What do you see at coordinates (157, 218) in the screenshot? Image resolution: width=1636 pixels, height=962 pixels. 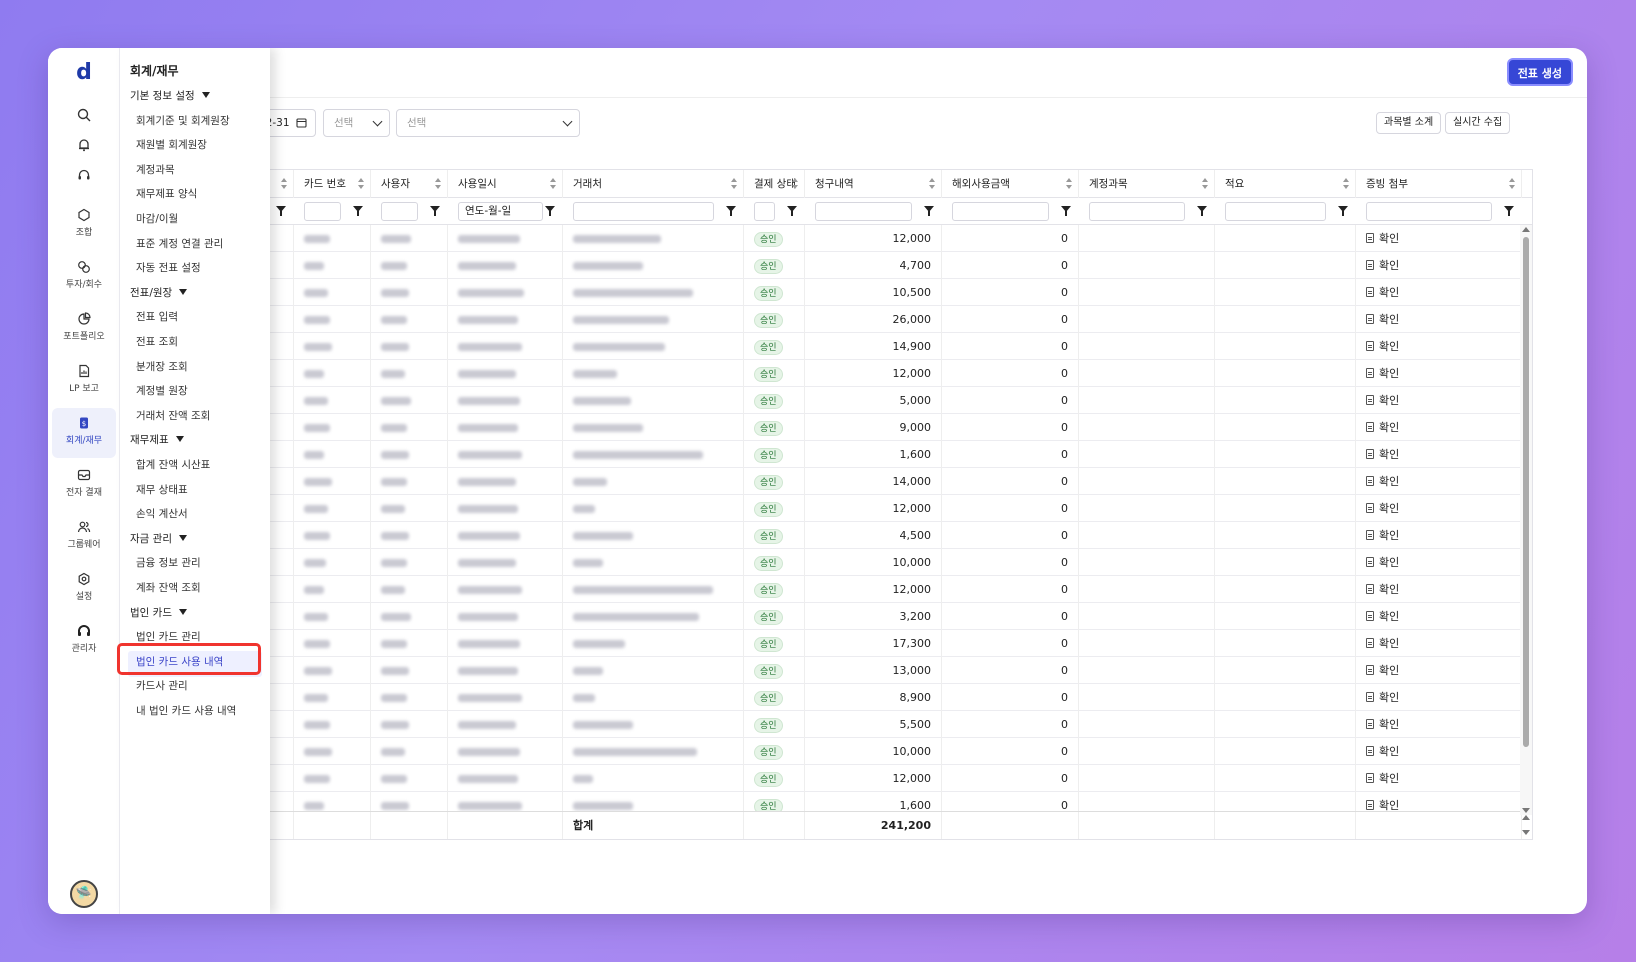 I see `submenu-item: 마감/이월` at bounding box center [157, 218].